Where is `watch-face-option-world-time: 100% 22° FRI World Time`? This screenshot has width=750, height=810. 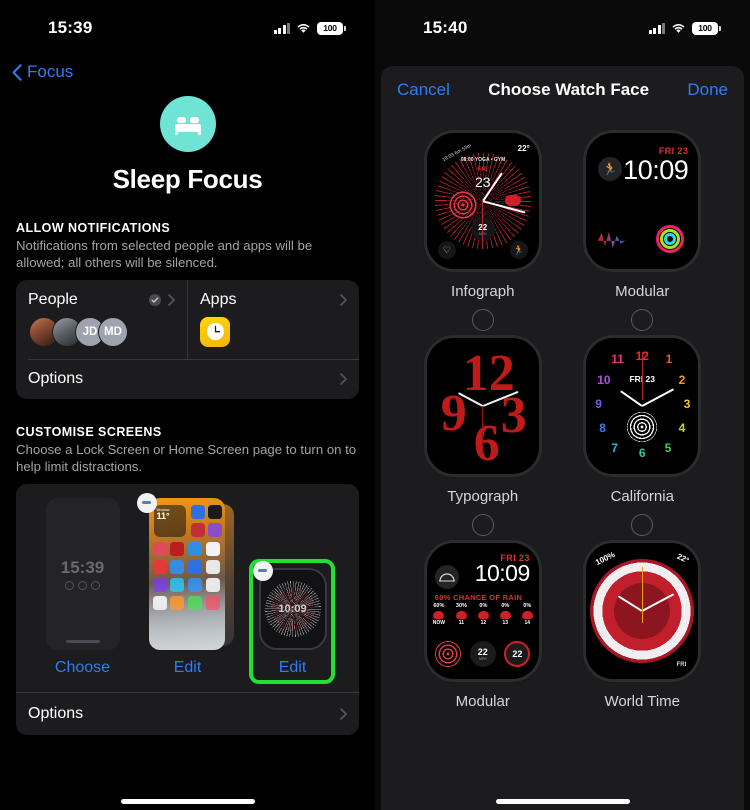 watch-face-option-world-time: 100% 22° FRI World Time is located at coordinates (643, 625).